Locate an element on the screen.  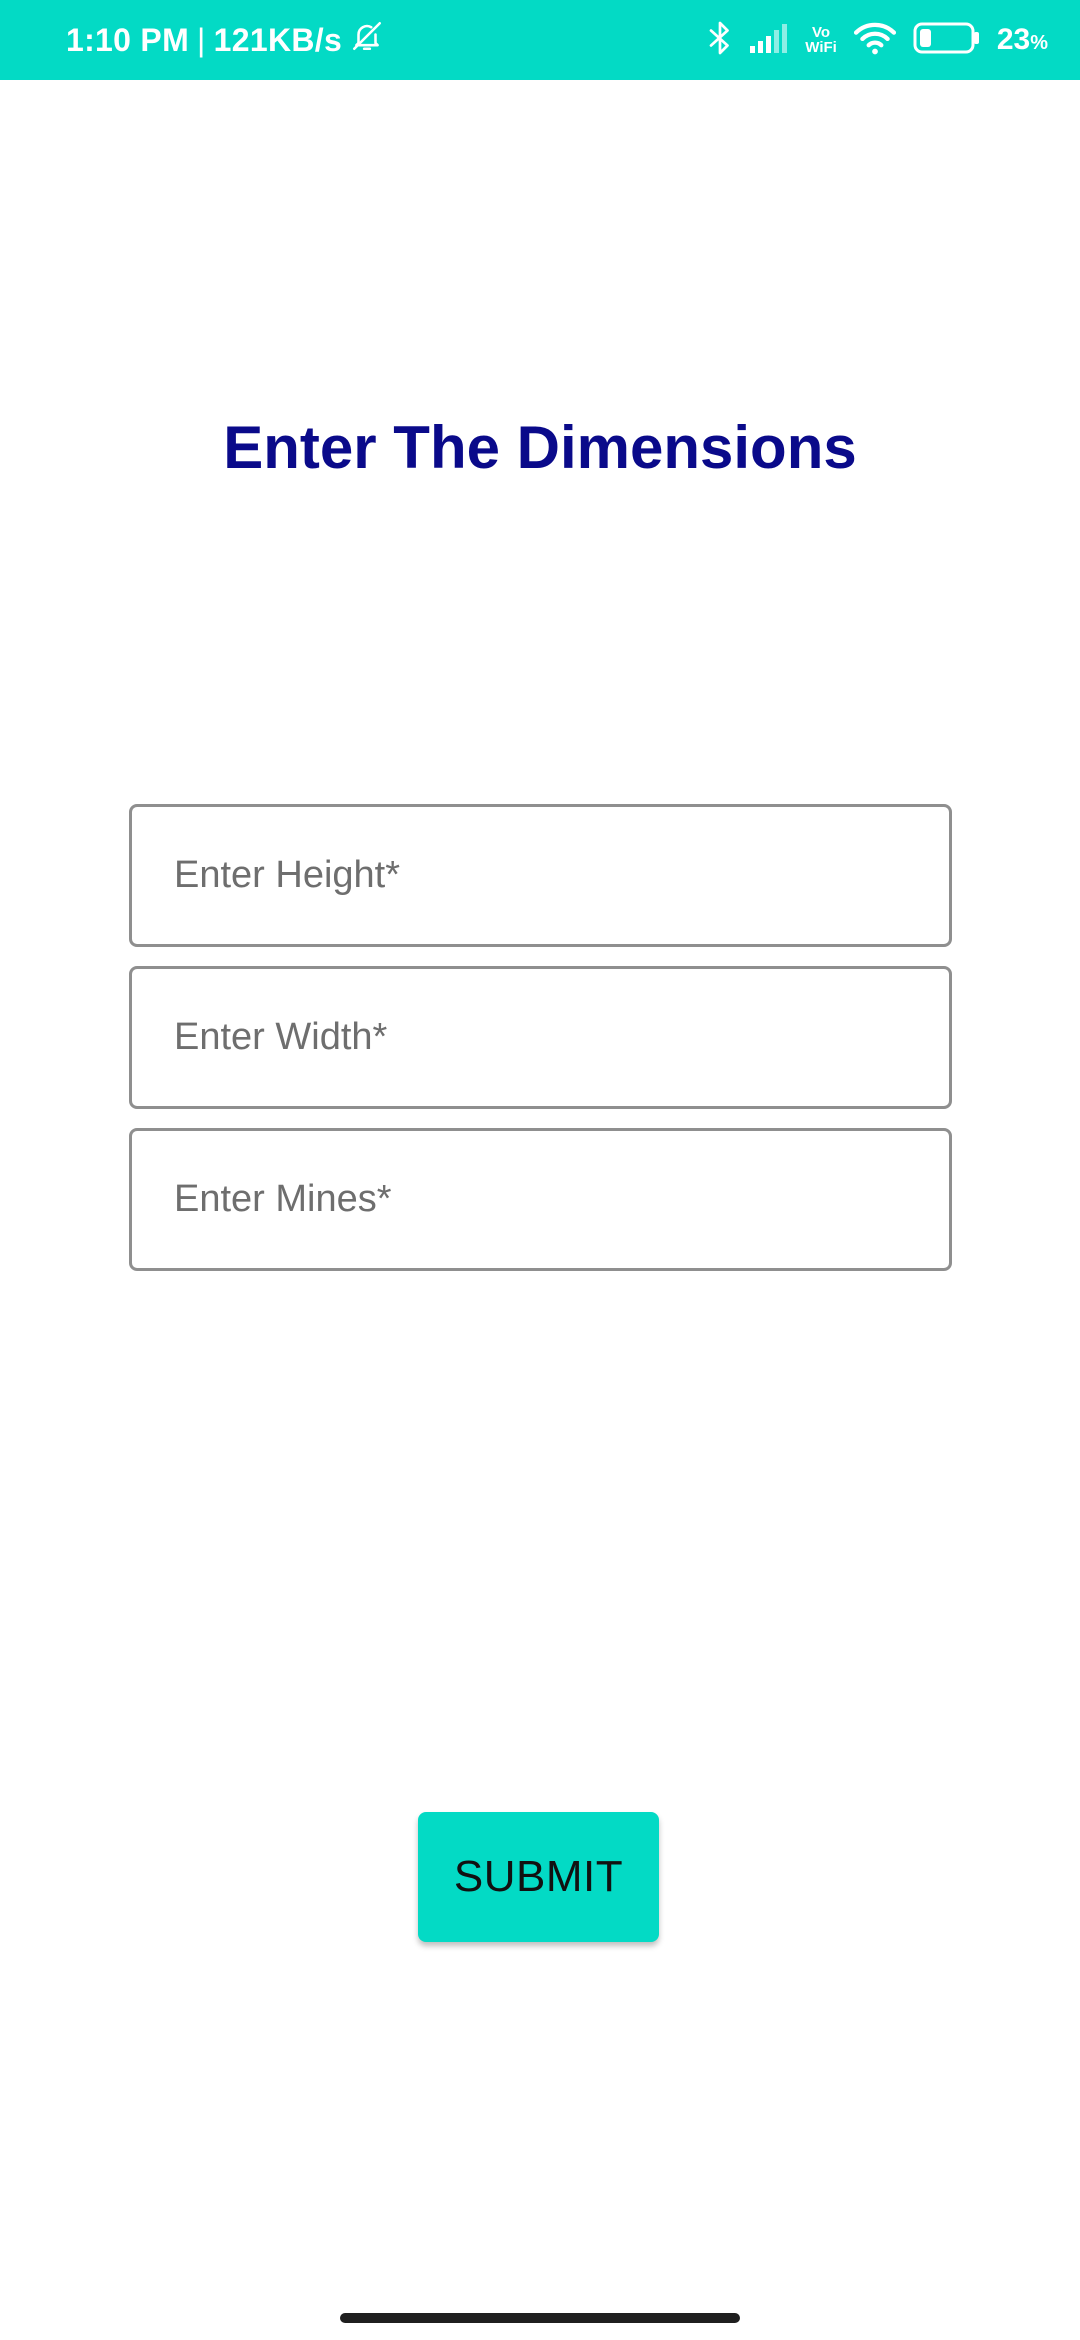
wifi-icon is located at coordinates (875, 40).